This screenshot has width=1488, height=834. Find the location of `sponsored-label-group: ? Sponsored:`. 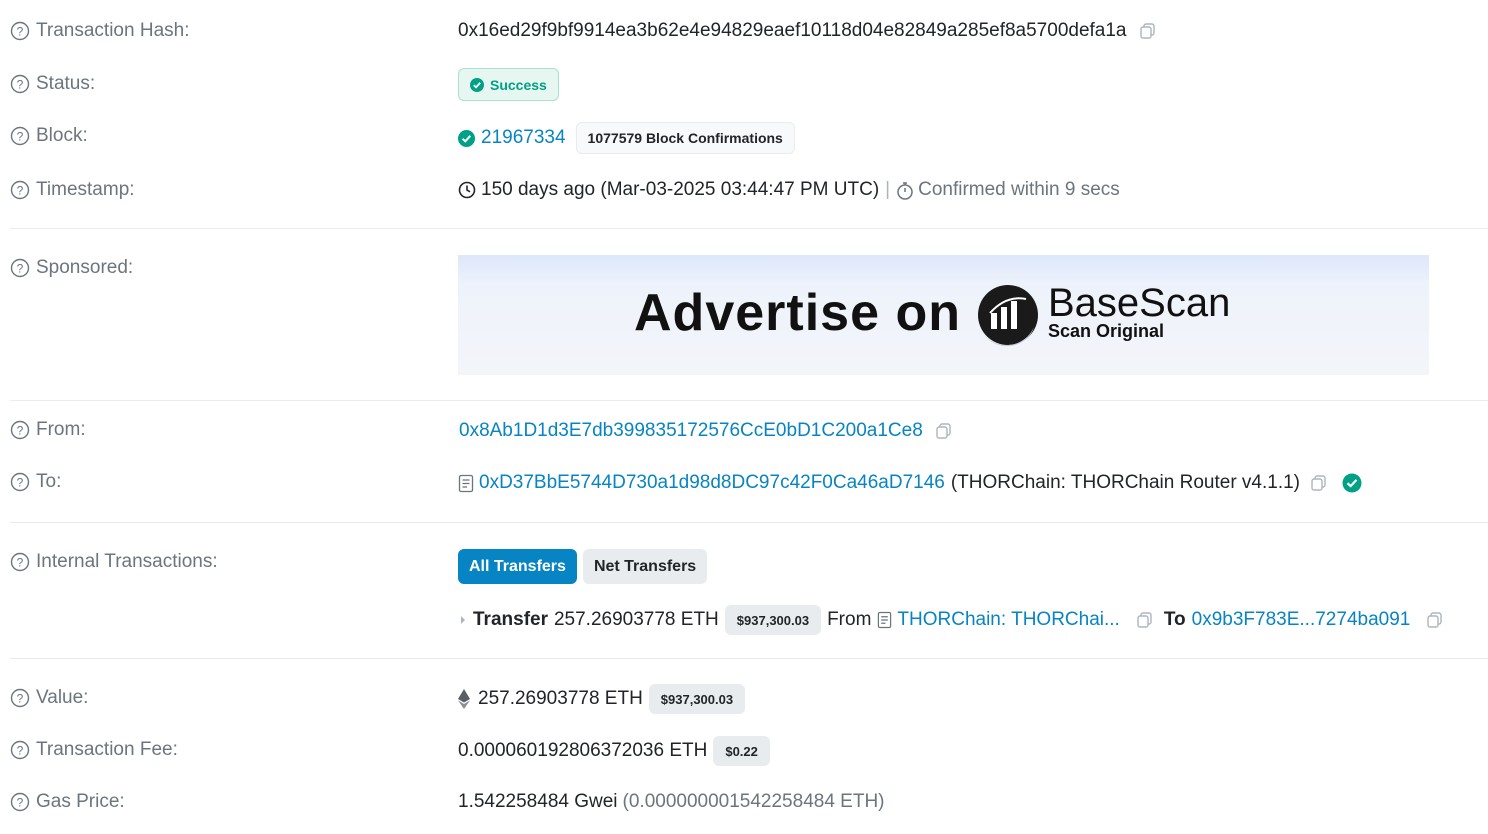

sponsored-label-group: ? Sponsored: is located at coordinates (71, 268).